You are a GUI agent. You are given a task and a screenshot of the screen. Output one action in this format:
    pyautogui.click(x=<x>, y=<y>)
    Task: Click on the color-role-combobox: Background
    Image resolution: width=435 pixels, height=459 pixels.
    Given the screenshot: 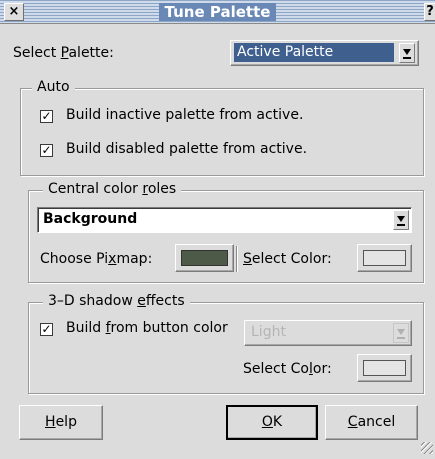 What is the action you would take?
    pyautogui.click(x=224, y=220)
    